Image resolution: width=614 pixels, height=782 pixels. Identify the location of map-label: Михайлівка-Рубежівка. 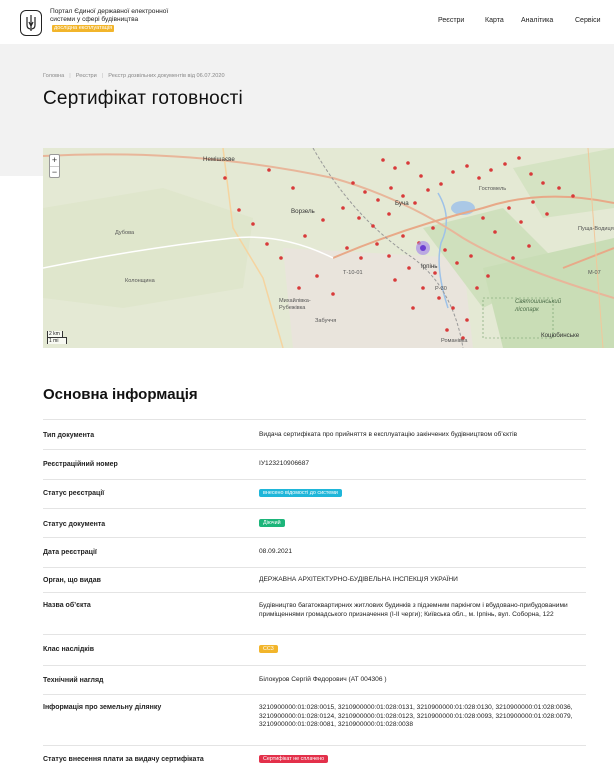
(295, 304).